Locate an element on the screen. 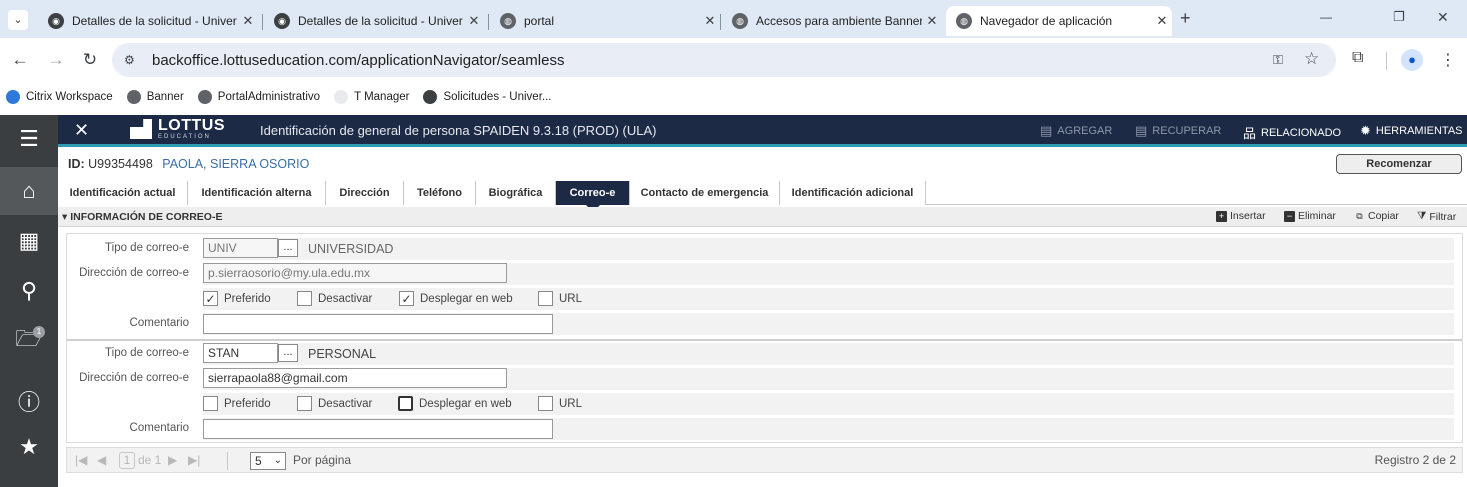  display-web-checkbox: Desplegar en web is located at coordinates (455, 403).